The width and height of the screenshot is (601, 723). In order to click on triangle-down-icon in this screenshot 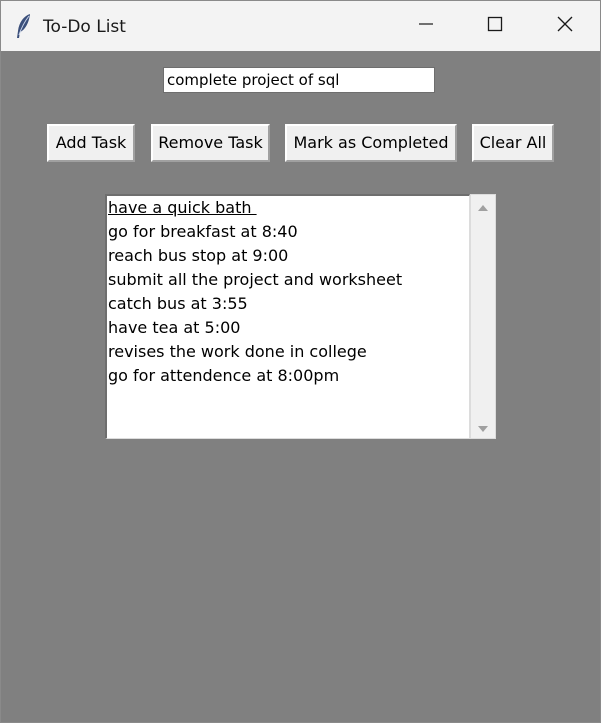, I will do `click(483, 427)`.